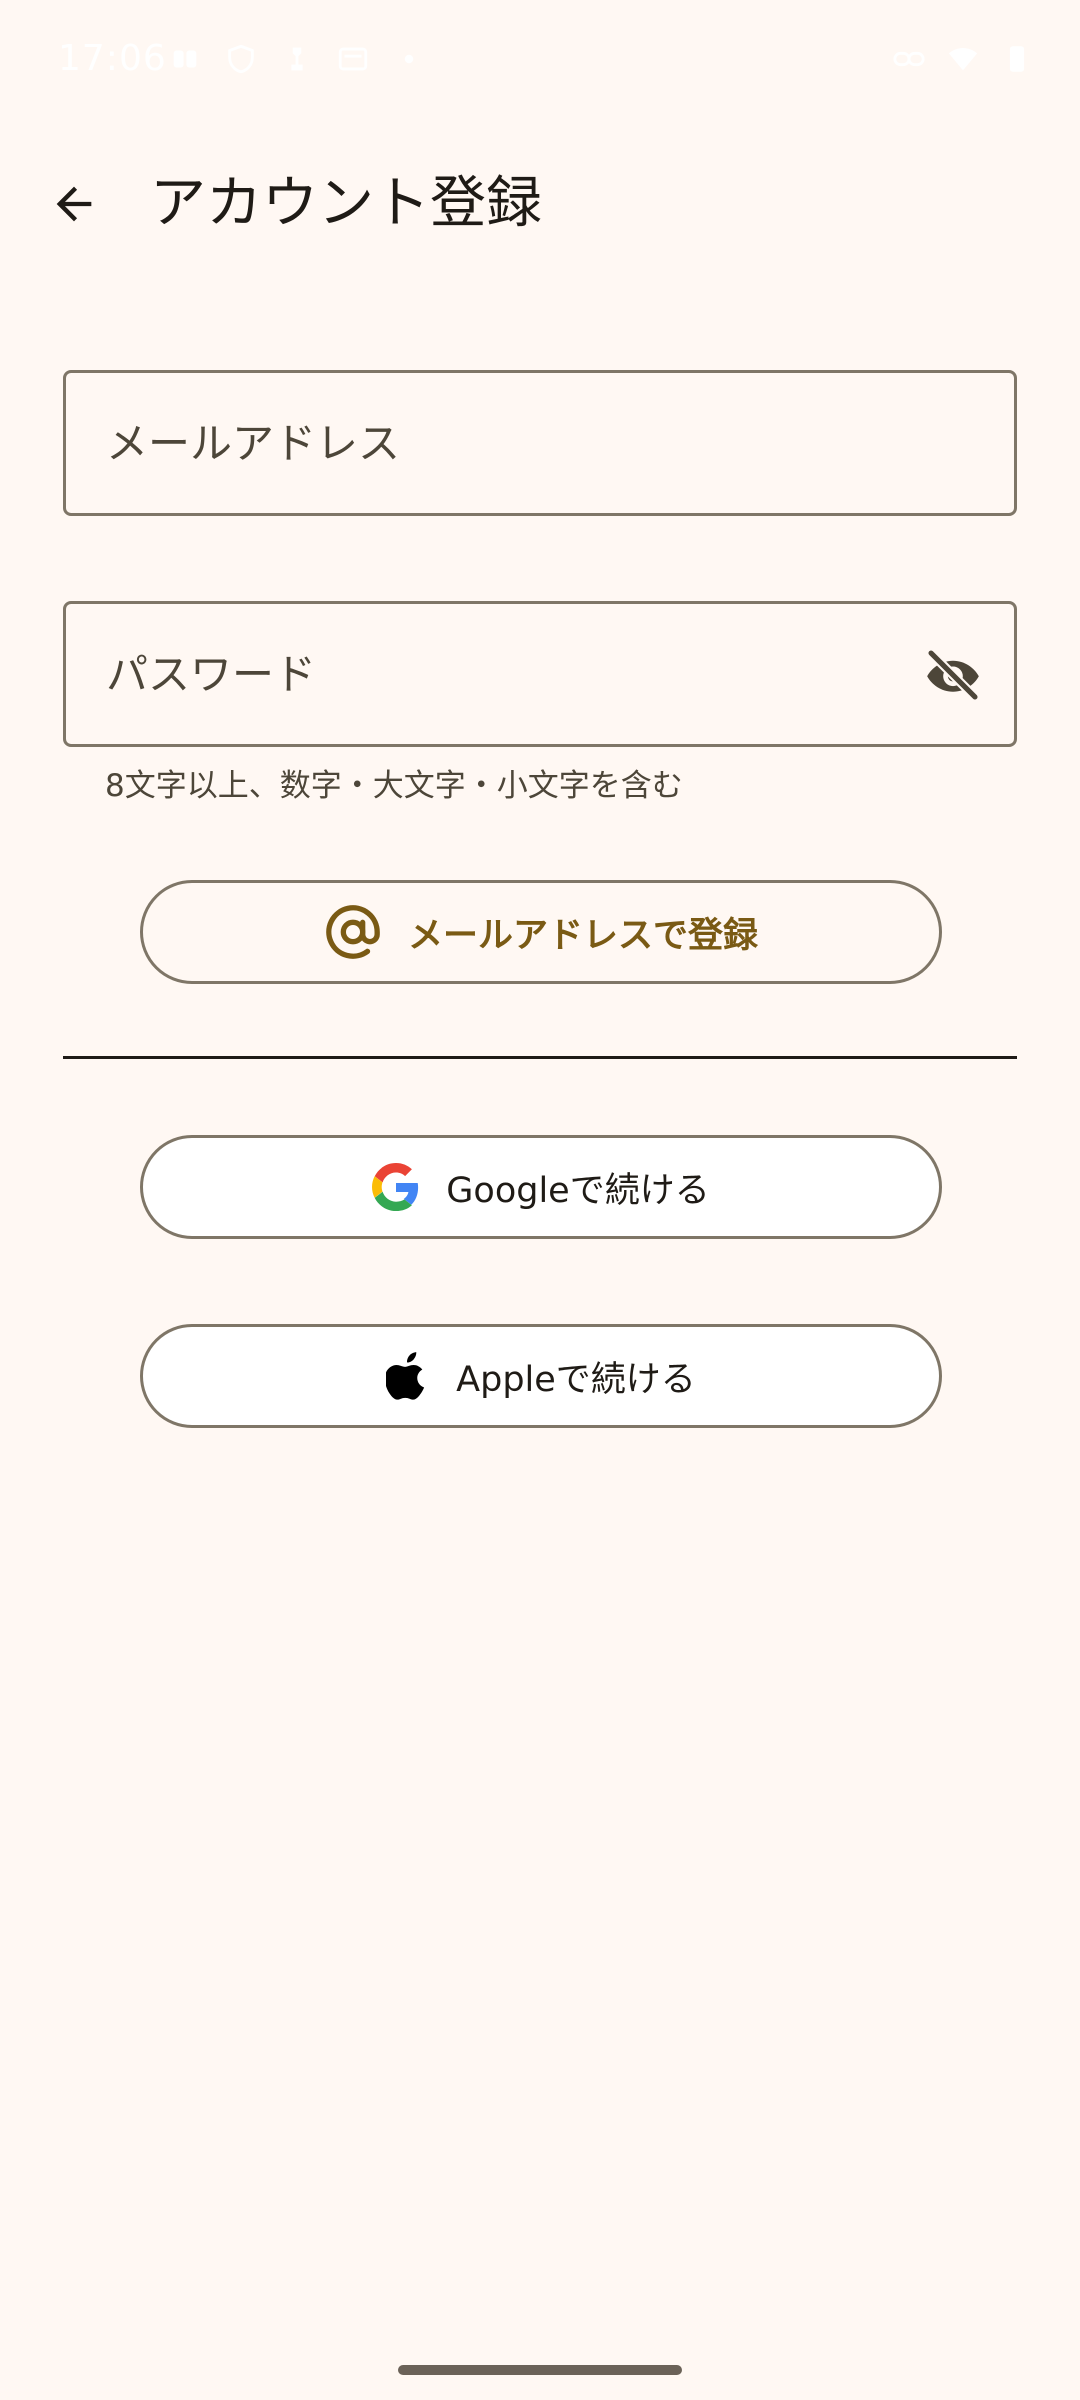 This screenshot has height=2400, width=1080. I want to click on email-signup-button: メールアドレスで登録, so click(541, 932).